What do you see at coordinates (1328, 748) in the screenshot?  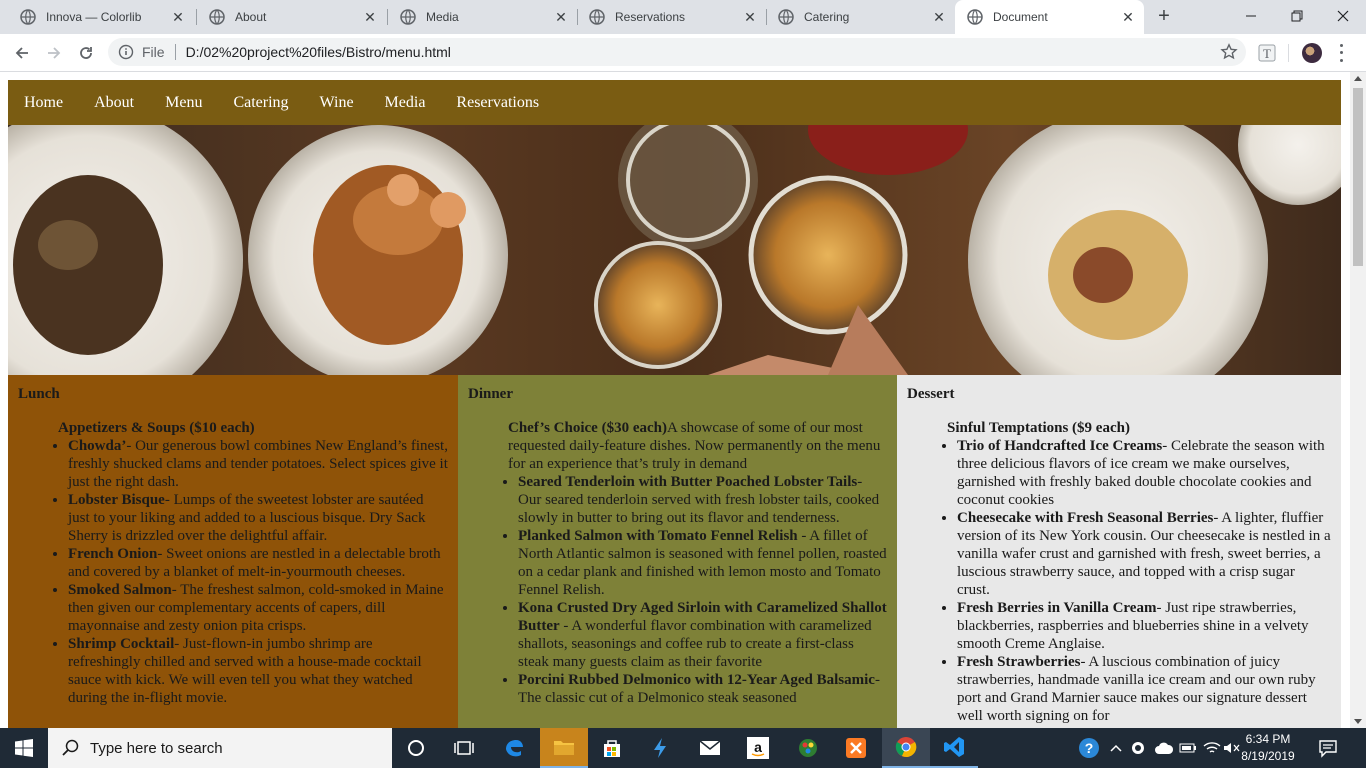 I see `notification-icon` at bounding box center [1328, 748].